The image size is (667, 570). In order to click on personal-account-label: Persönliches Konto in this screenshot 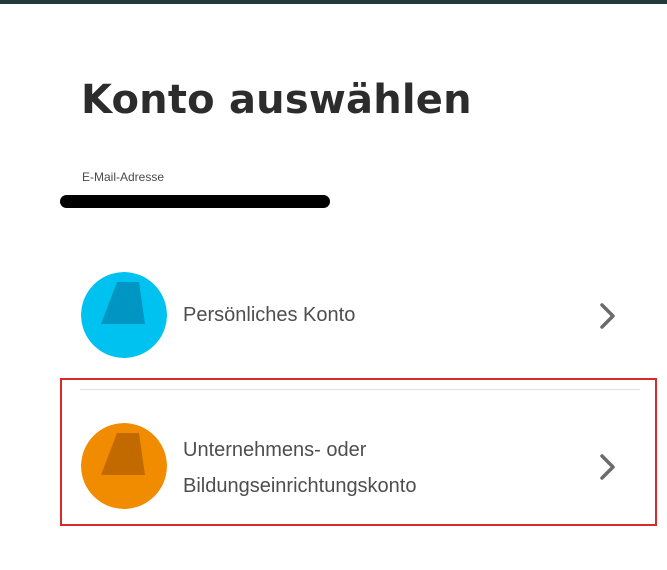, I will do `click(269, 315)`.